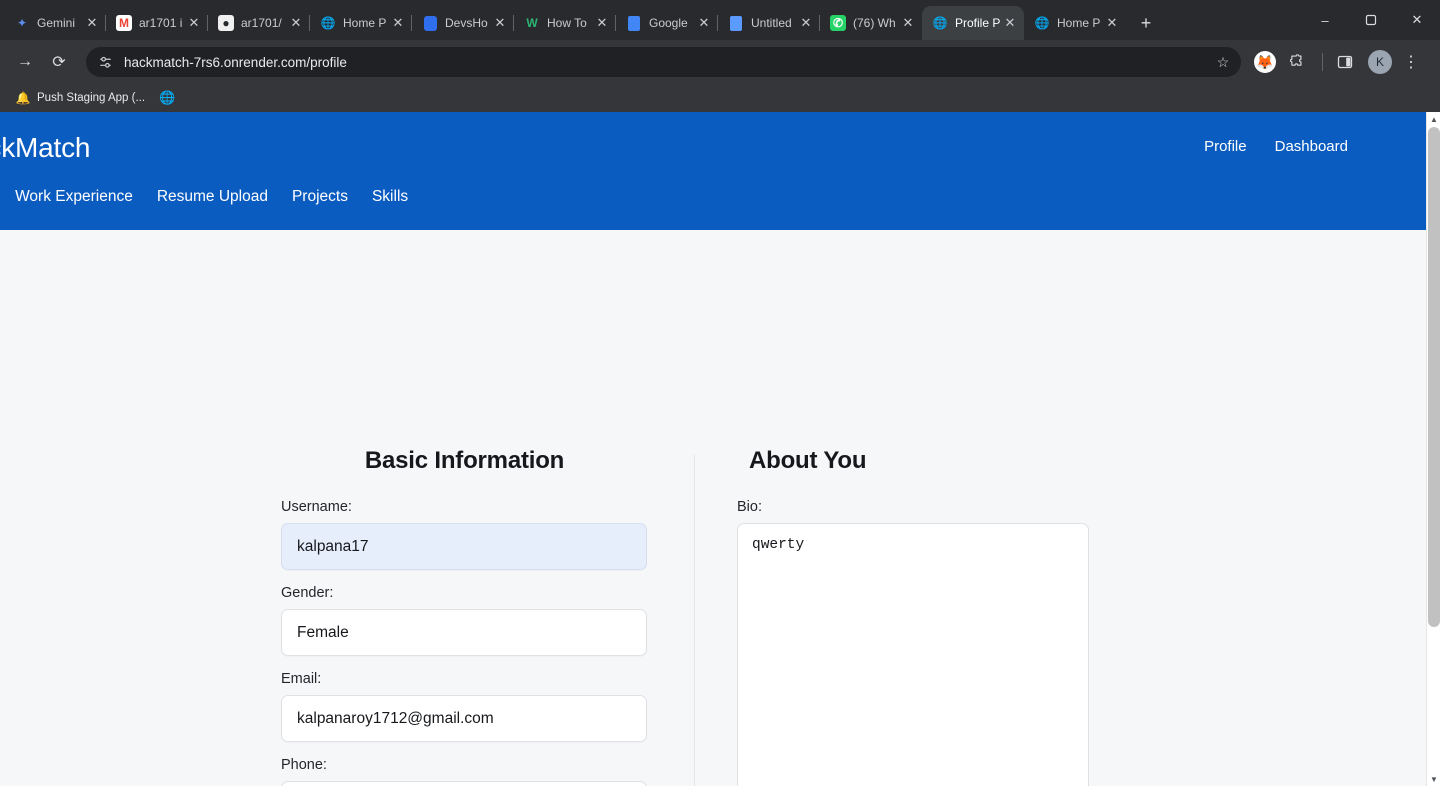  I want to click on header-link-profile: Profile, so click(1225, 146).